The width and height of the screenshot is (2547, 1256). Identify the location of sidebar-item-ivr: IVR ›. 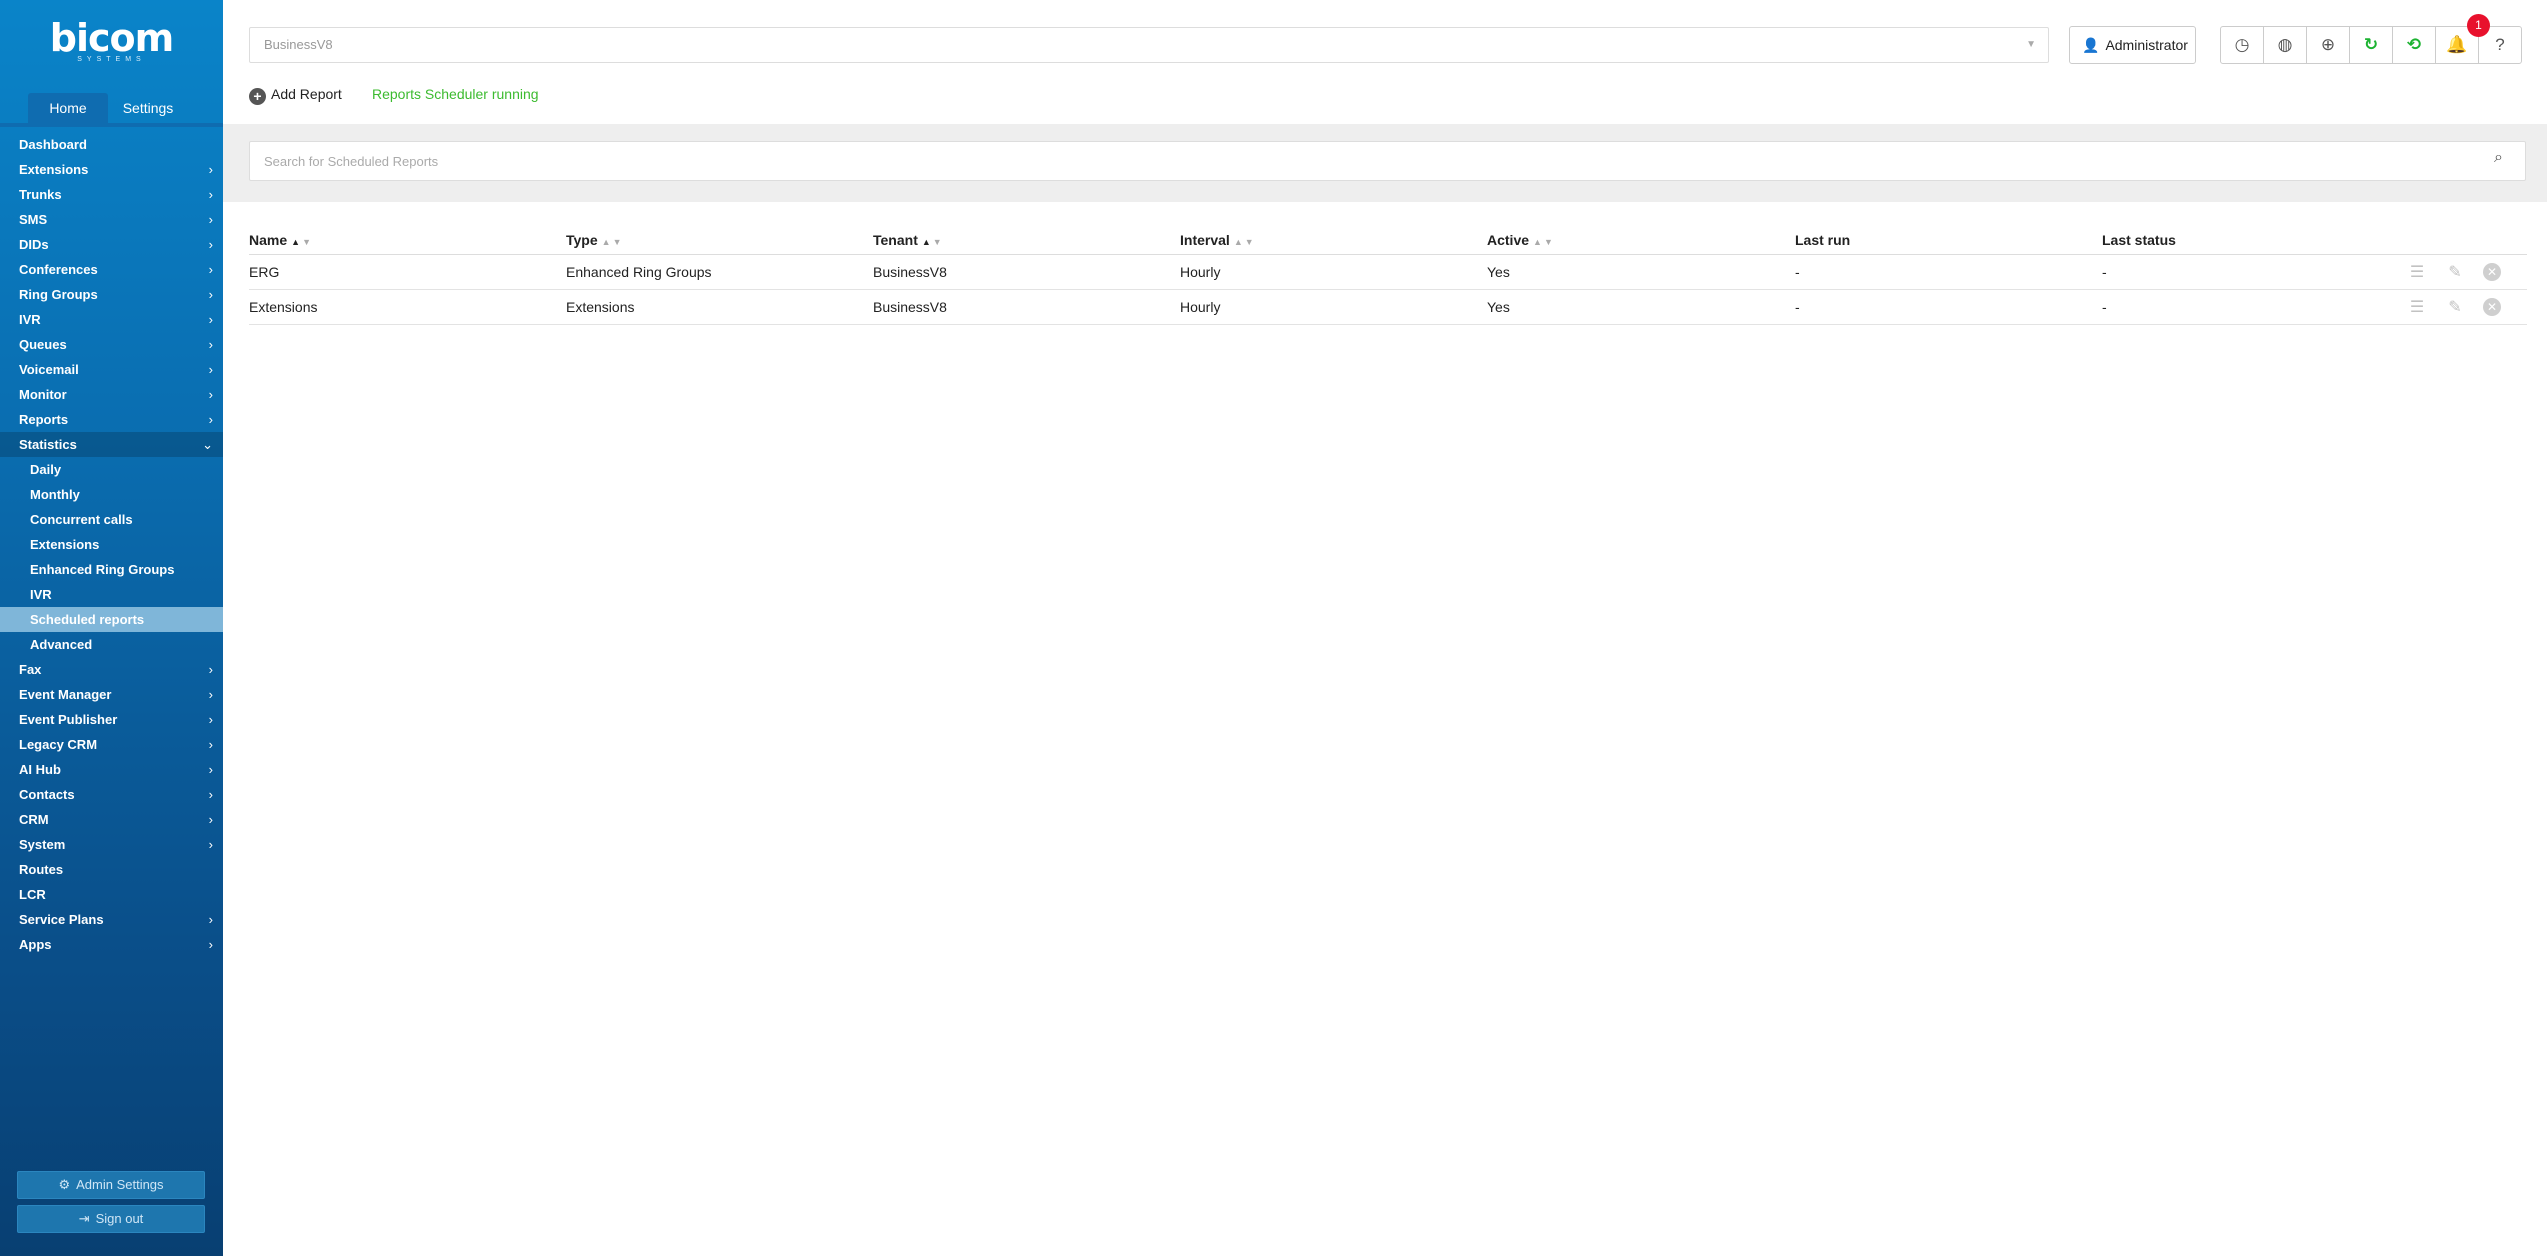
(111, 319).